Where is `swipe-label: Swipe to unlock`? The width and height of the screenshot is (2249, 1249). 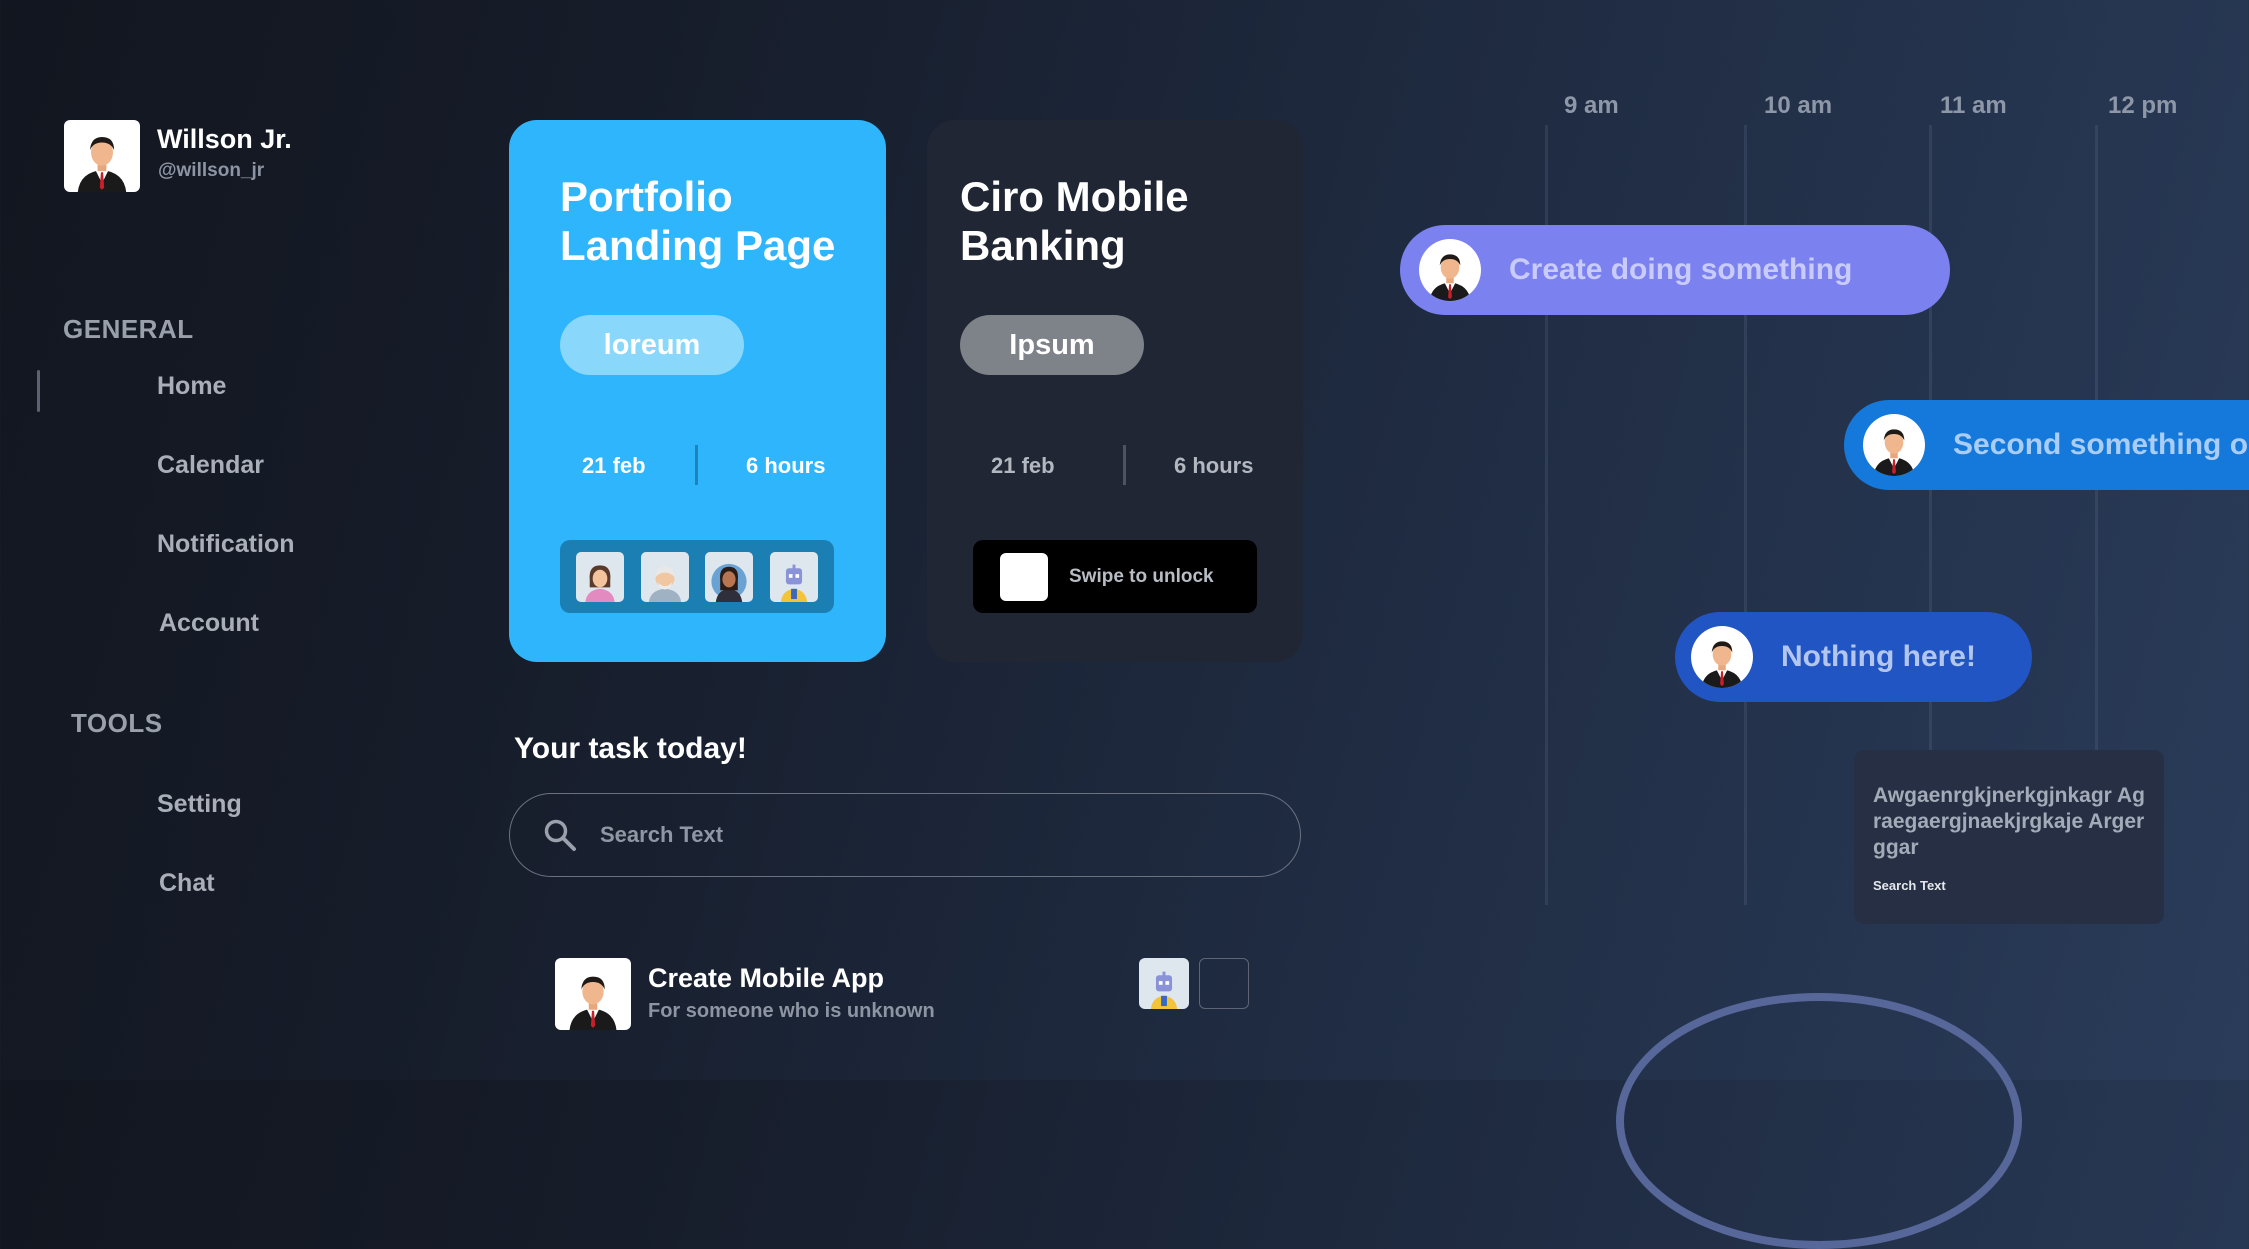
swipe-label: Swipe to unlock is located at coordinates (1141, 576).